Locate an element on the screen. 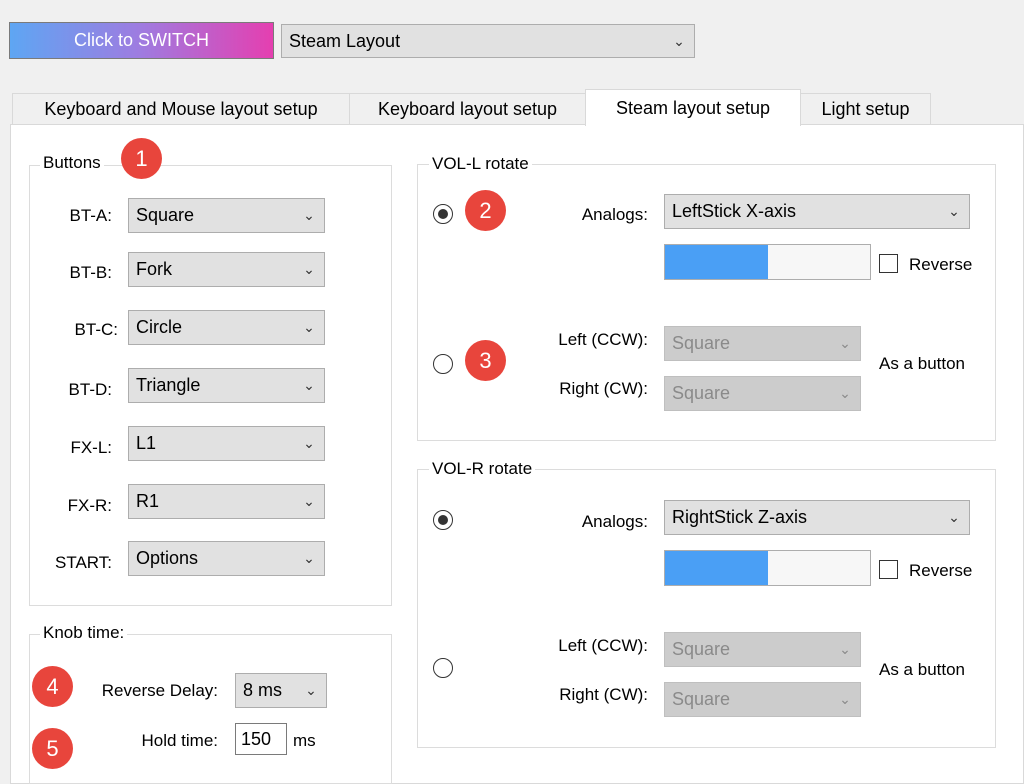  vol-r-right-value: Square is located at coordinates (701, 699).